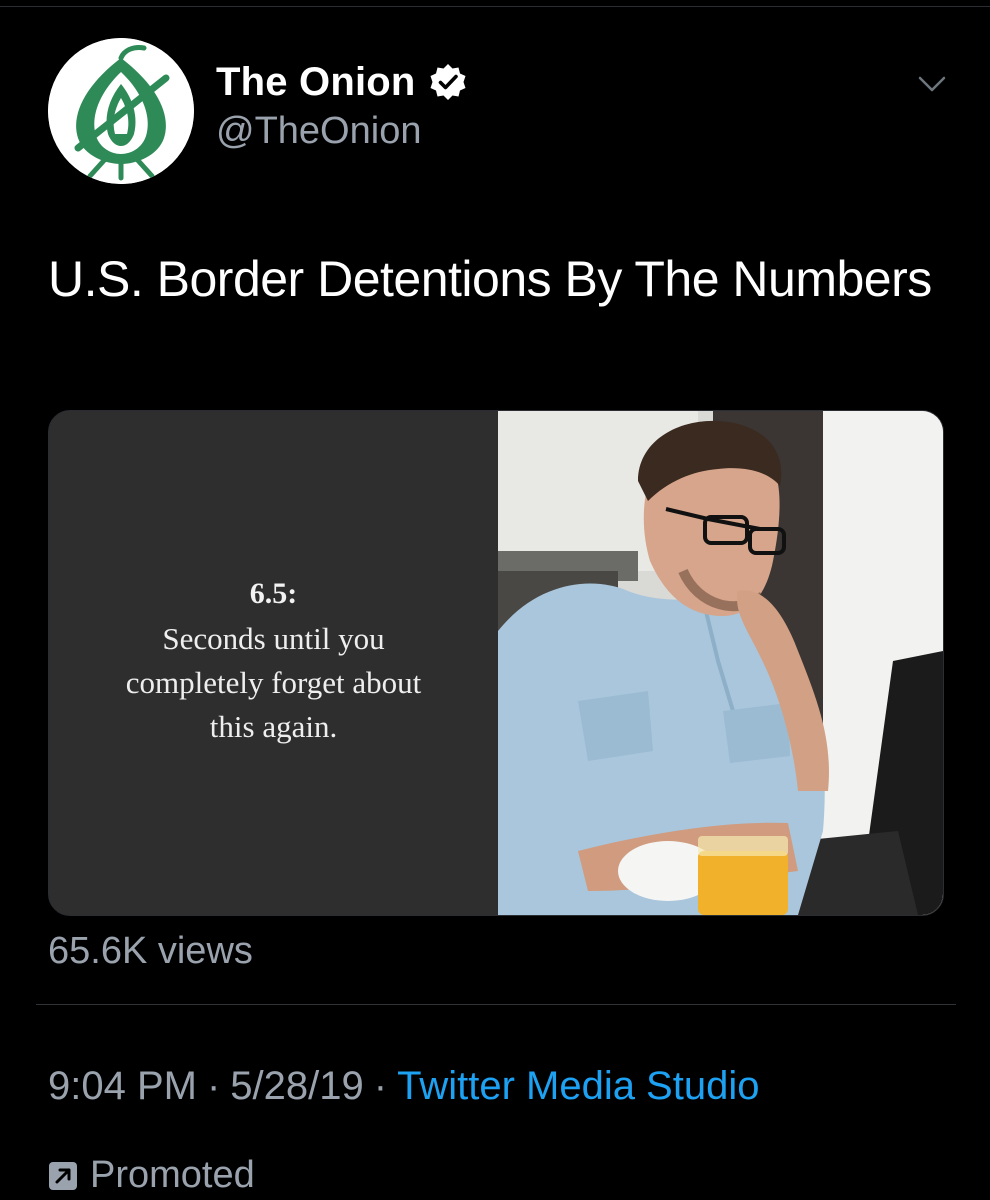 The width and height of the screenshot is (990, 1200). Describe the element at coordinates (495, 6) in the screenshot. I see `top-divider` at that location.